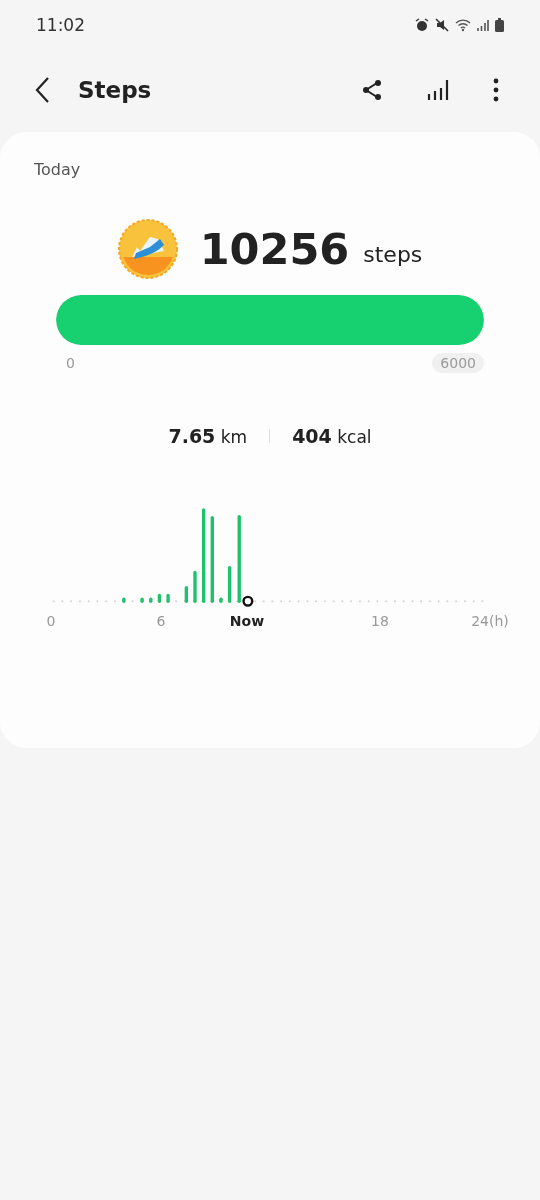 The height and width of the screenshot is (1200, 540). I want to click on back-icon, so click(42, 90).